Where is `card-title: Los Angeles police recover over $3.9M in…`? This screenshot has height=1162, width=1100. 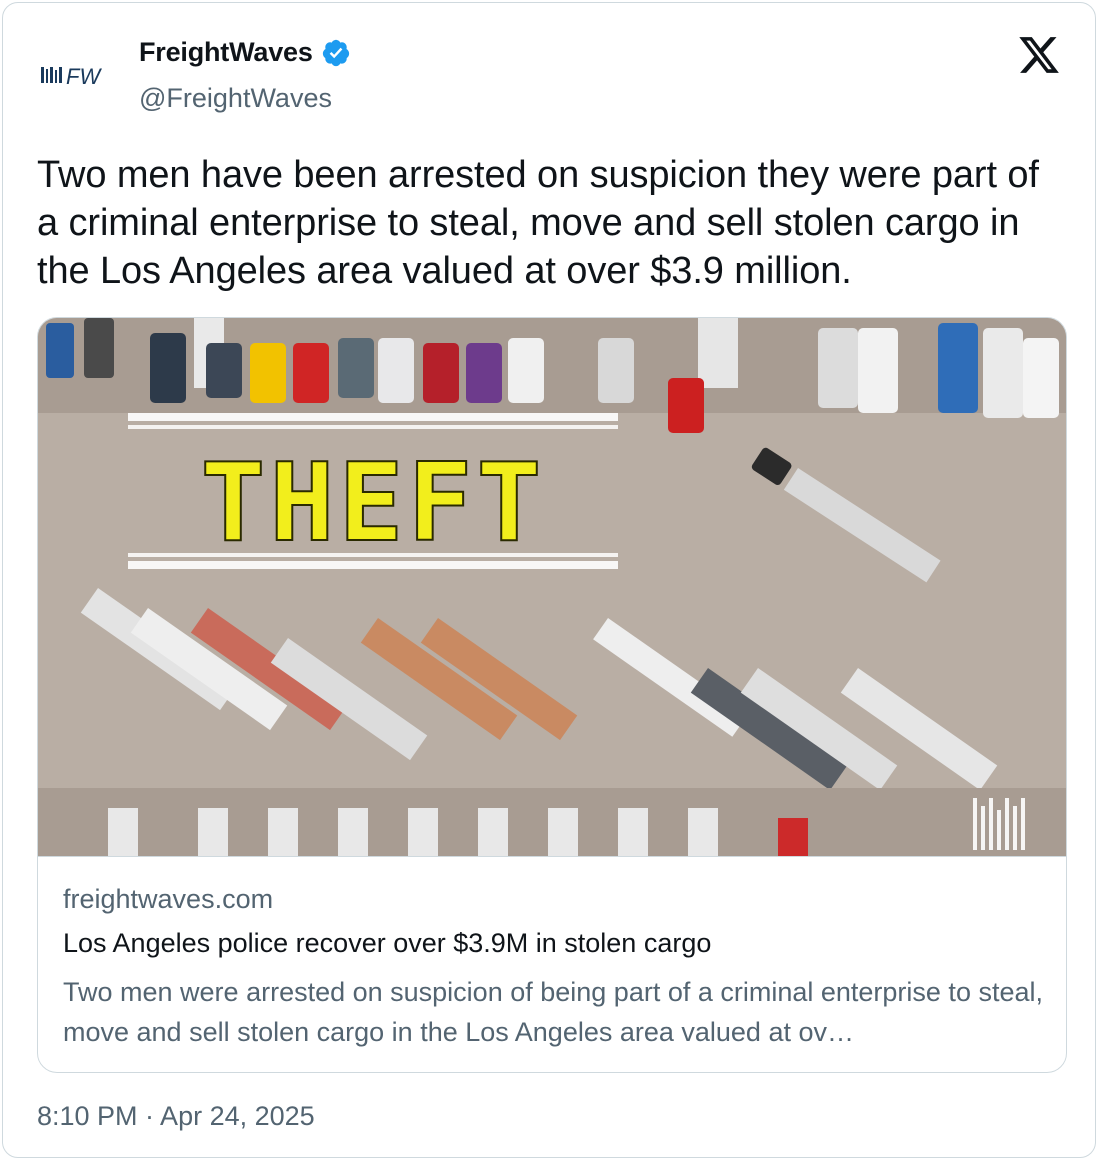 card-title: Los Angeles police recover over $3.9M in… is located at coordinates (387, 943).